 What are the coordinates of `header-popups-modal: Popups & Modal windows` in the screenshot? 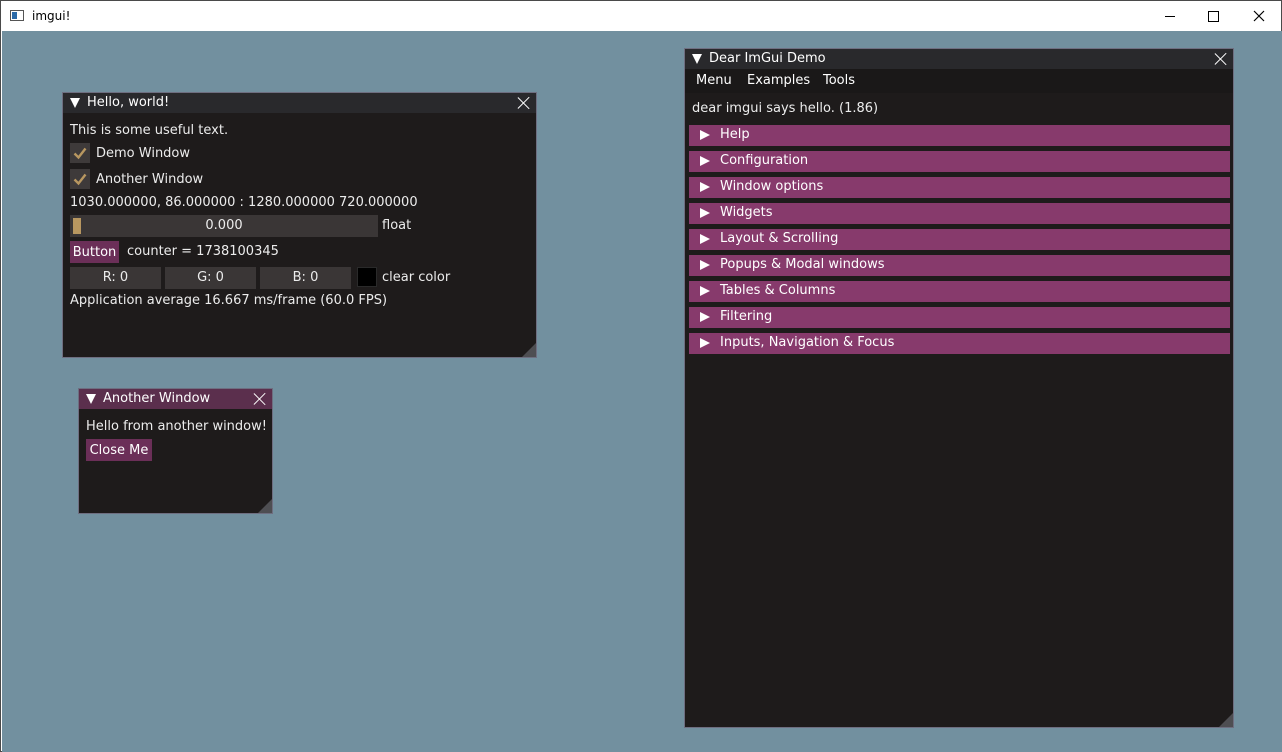 It's located at (959, 265).